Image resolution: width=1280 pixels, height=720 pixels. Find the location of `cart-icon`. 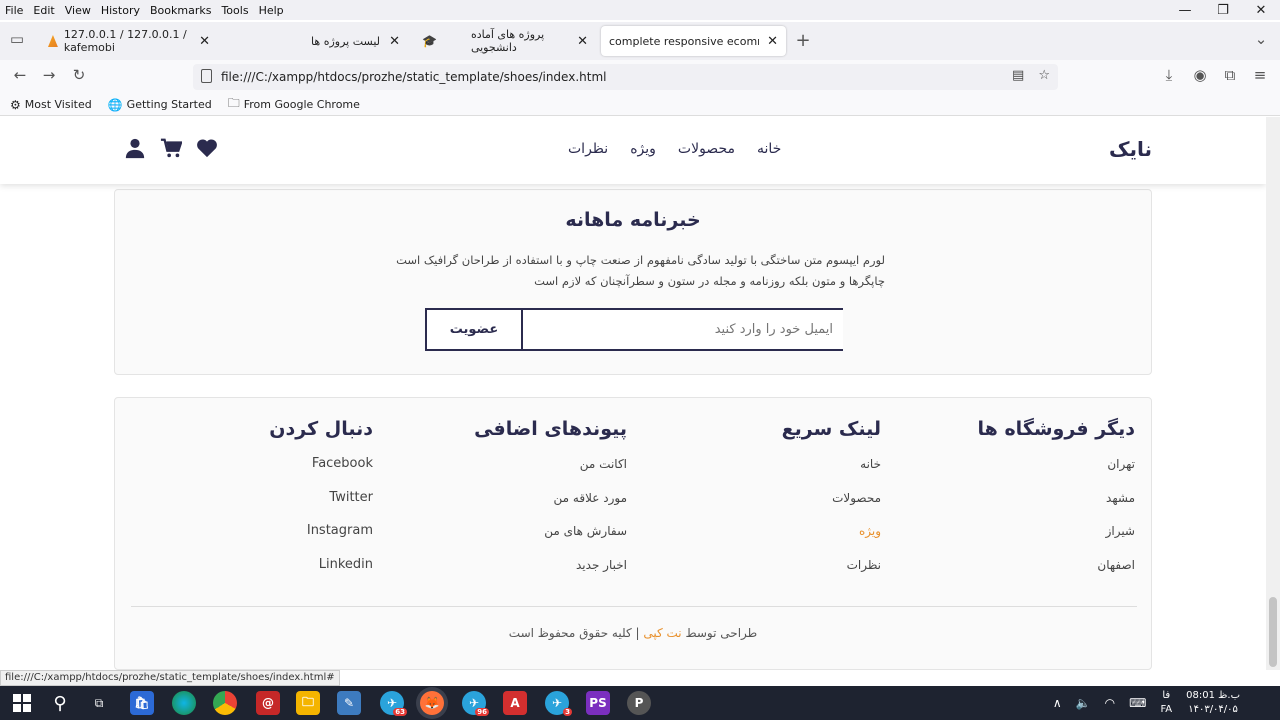

cart-icon is located at coordinates (171, 148).